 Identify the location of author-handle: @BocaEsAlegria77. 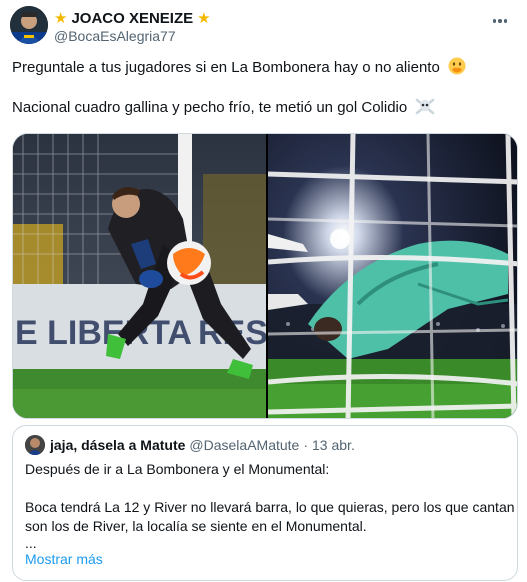
(115, 36).